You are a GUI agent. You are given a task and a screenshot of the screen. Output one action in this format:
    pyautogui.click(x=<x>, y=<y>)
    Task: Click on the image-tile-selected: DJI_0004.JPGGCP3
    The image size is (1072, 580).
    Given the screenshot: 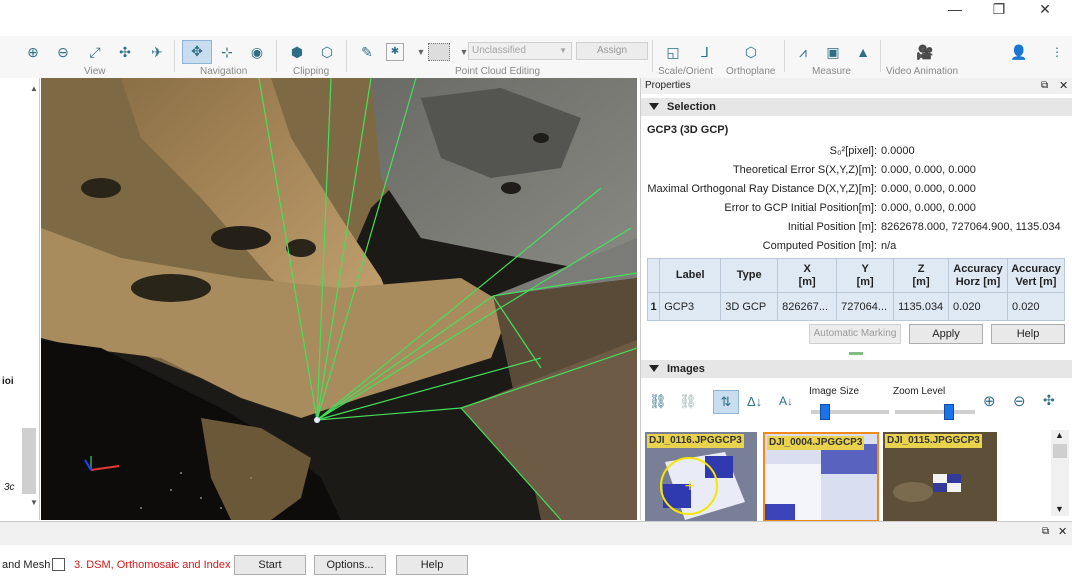 What is the action you would take?
    pyautogui.click(x=821, y=477)
    